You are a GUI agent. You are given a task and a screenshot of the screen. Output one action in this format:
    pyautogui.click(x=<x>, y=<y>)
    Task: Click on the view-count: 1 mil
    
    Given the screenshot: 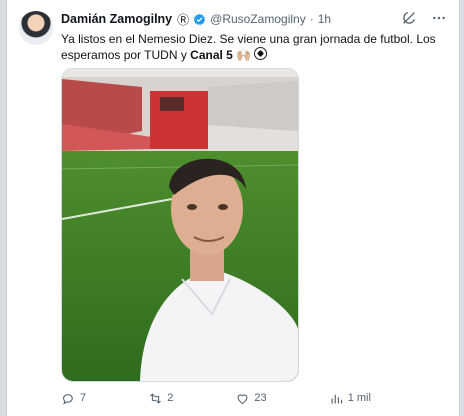 What is the action you would take?
    pyautogui.click(x=359, y=398)
    